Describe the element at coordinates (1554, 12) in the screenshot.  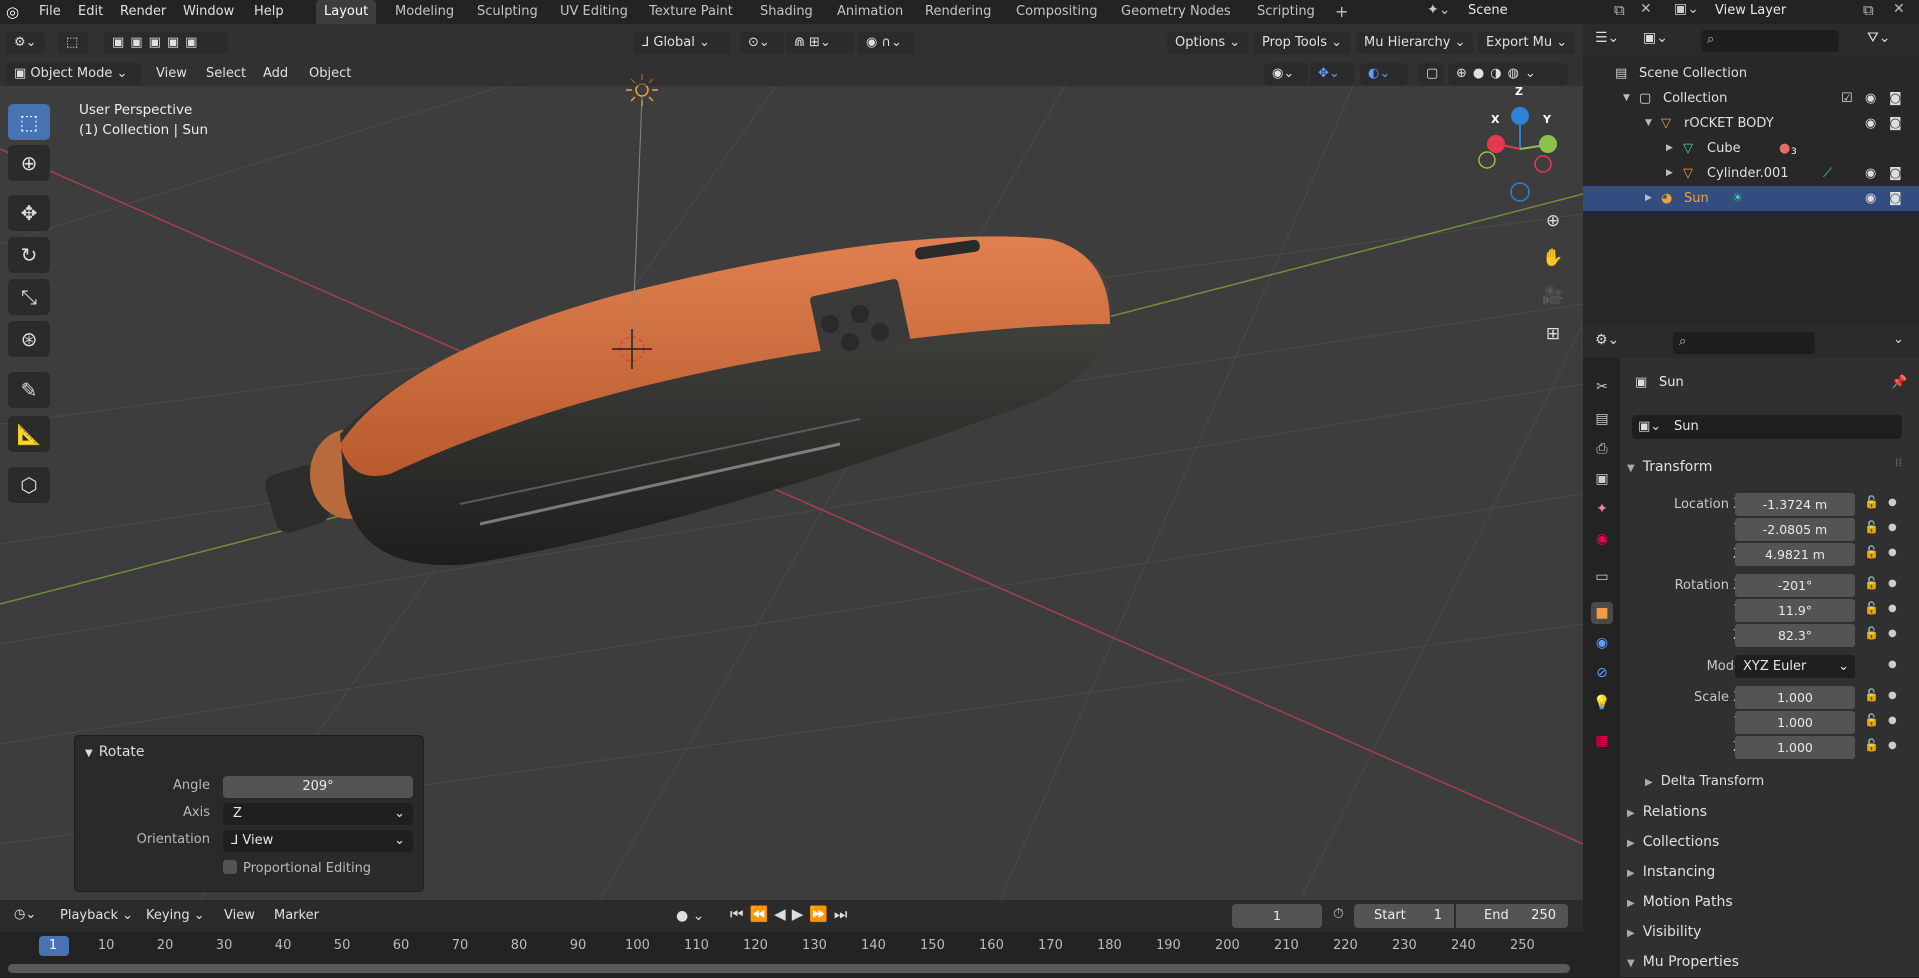
I see `scene-selector: ✦⌄ Scene ⧉ ✕` at that location.